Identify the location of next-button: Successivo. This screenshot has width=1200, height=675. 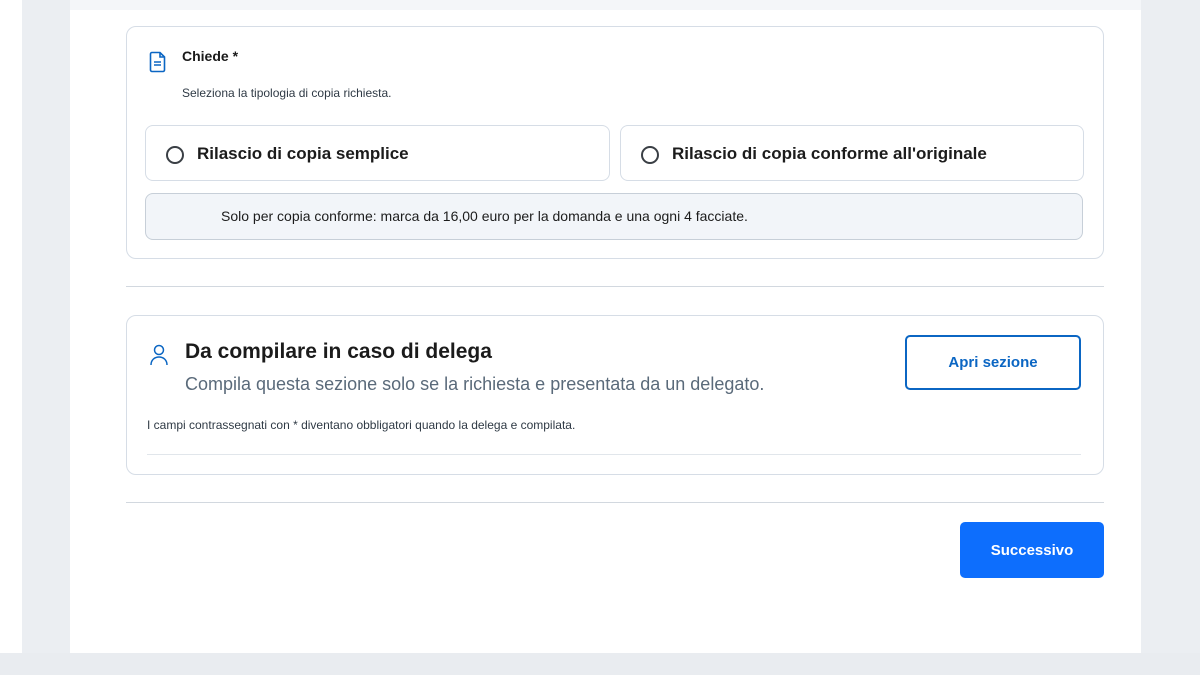
(1032, 550).